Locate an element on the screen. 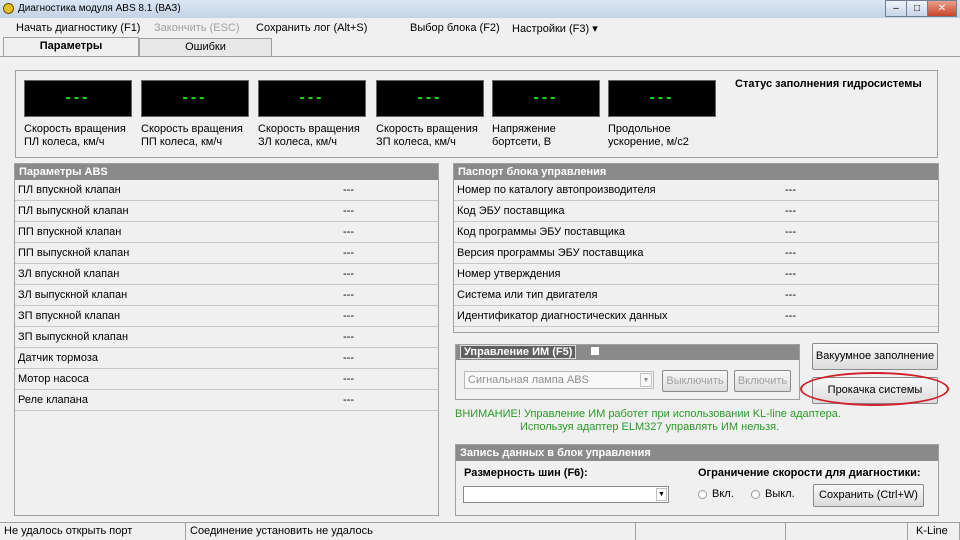 The width and height of the screenshot is (960, 540). status-interface: K-Line is located at coordinates (934, 531).